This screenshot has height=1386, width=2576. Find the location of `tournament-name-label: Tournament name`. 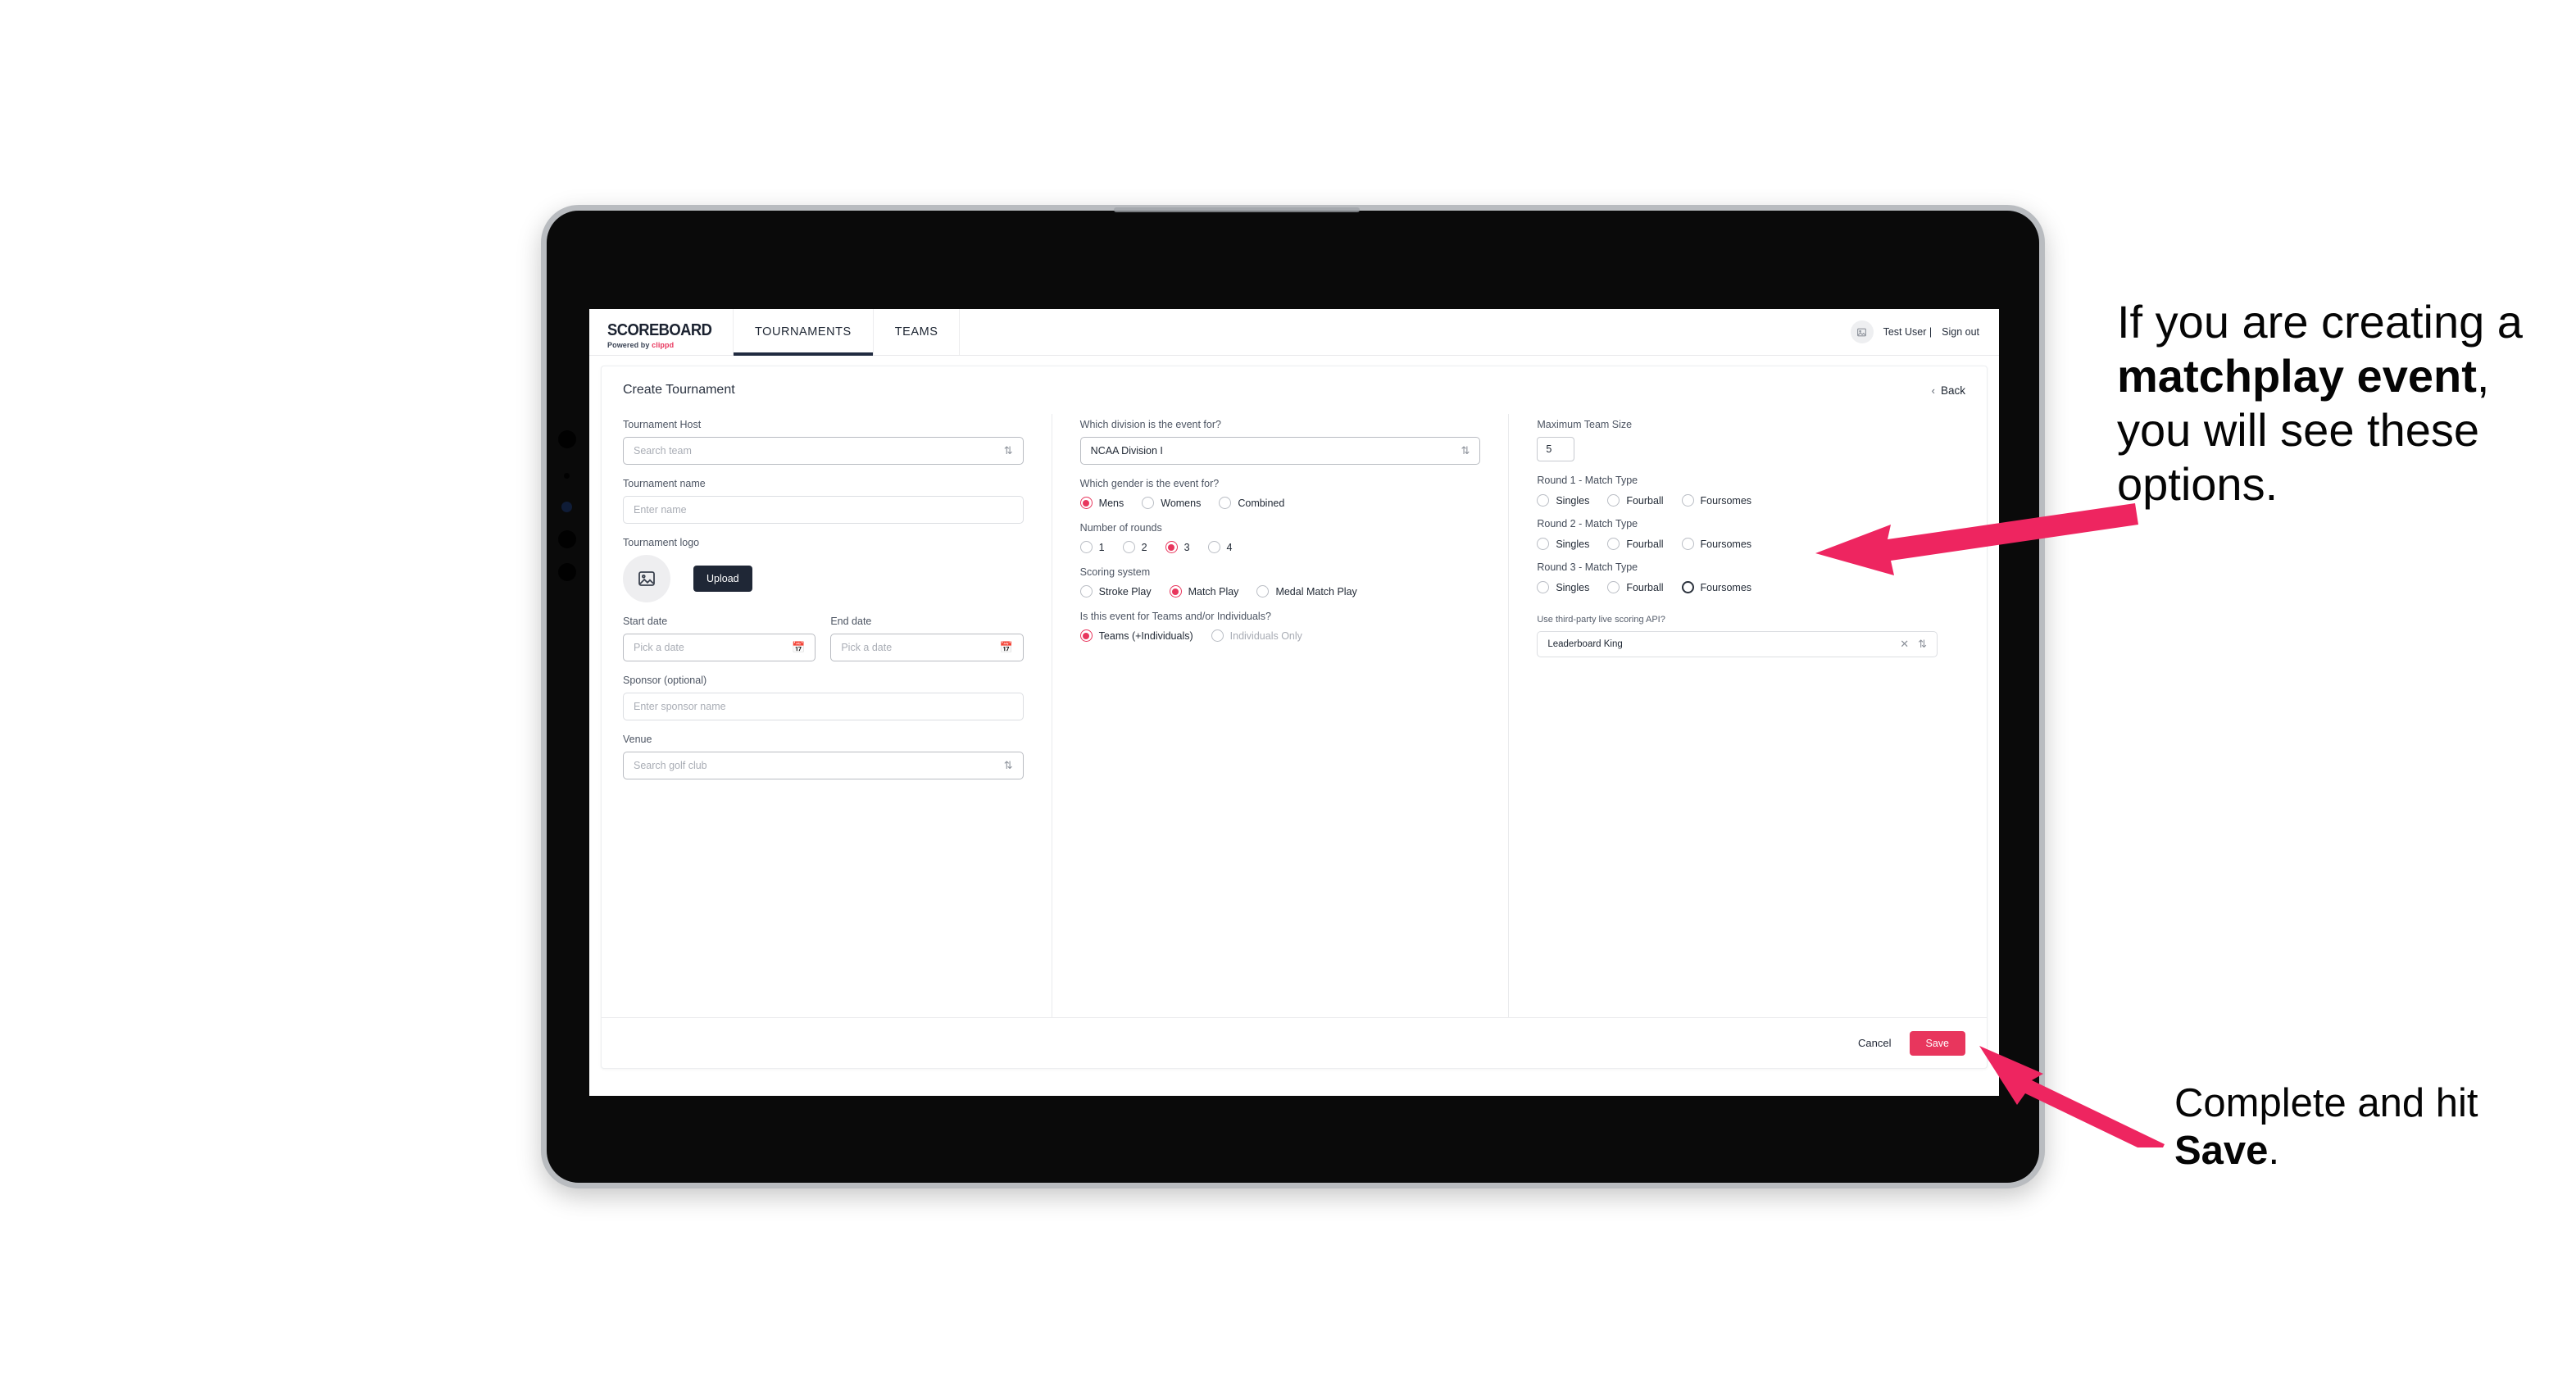

tournament-name-label: Tournament name is located at coordinates (664, 484).